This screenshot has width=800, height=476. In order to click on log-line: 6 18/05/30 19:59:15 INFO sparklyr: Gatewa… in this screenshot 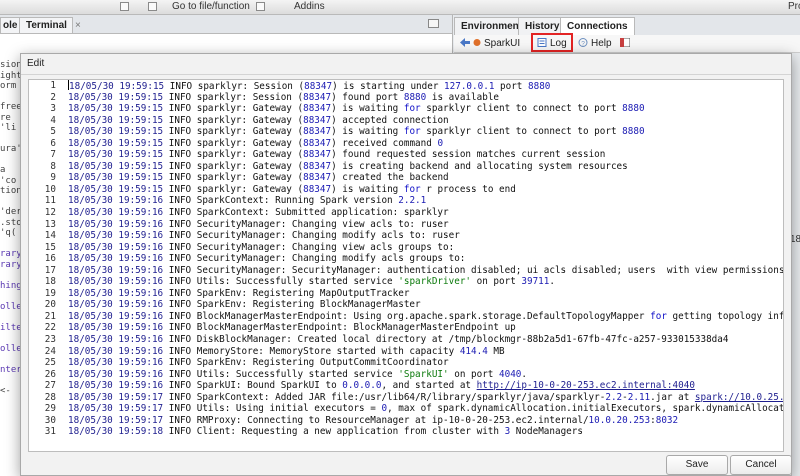, I will do `click(406, 144)`.